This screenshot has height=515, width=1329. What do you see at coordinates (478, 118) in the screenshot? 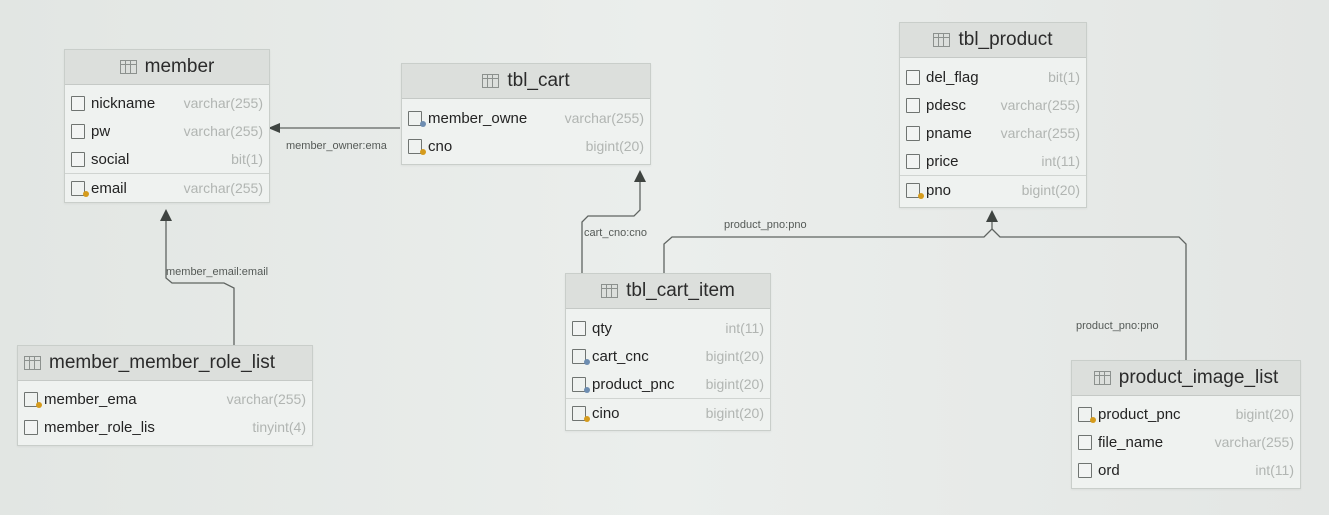
I see `column-name: member_owne` at bounding box center [478, 118].